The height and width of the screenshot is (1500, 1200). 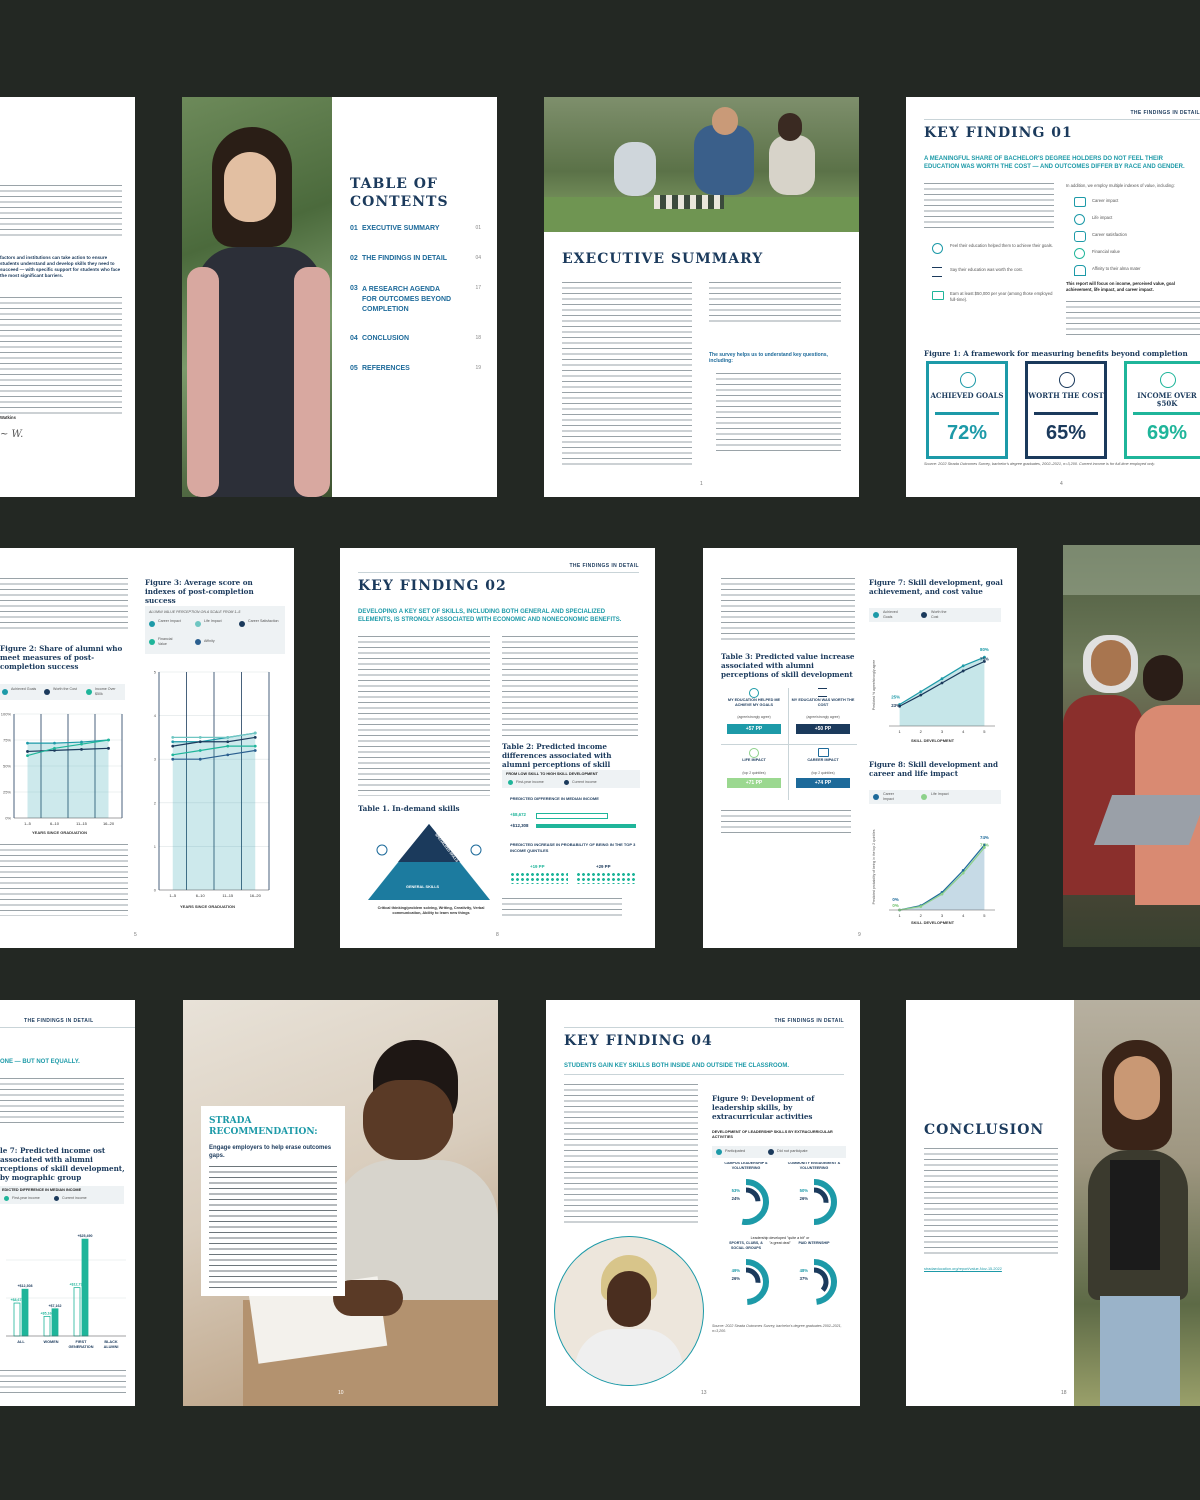 I want to click on cell-value: +50 PP, so click(x=823, y=729).